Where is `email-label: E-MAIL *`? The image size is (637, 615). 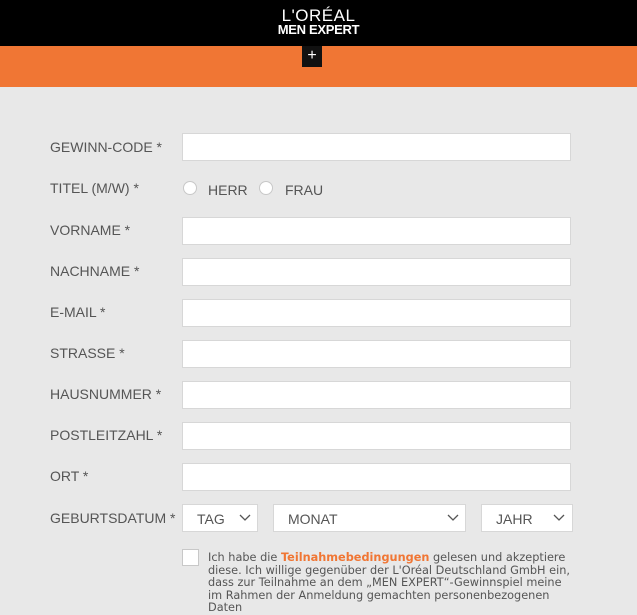
email-label: E-MAIL * is located at coordinates (78, 312).